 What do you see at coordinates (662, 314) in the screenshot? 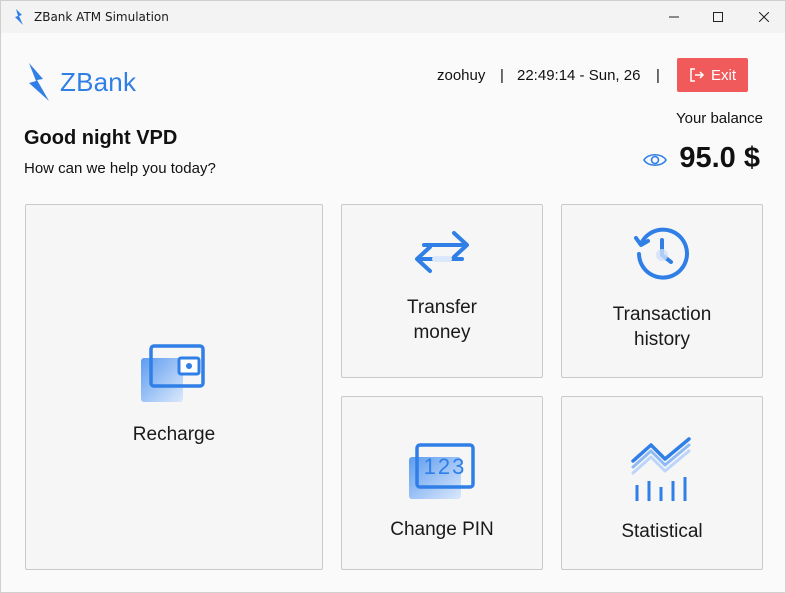
I see `history-label-line1: Transaction` at bounding box center [662, 314].